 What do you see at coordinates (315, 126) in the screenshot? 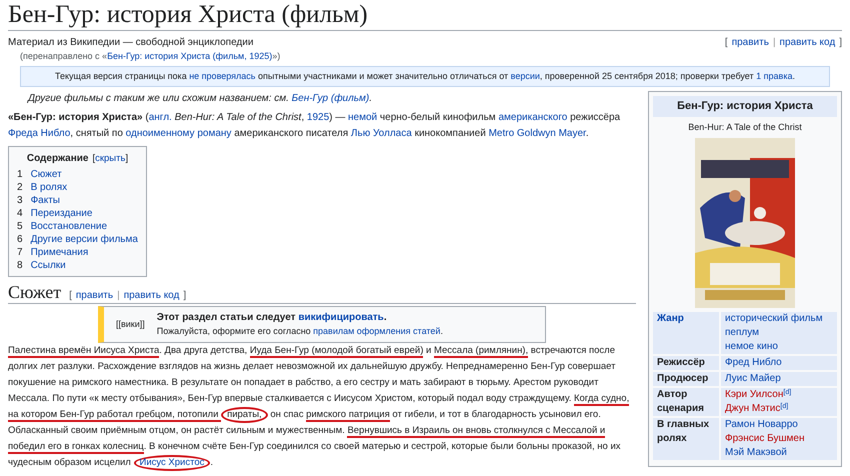
I see `intro-paragraph: «Бен-Гур: история Христа» (англ. Ben-Hur: A Tale of the Christ, 1925) — немой черно-белый кинофильм американского режиссёра Фреда Нибло, снятый по одноименному роману американского писателя Лью Уолласа кинокомпанией Metro Goldwyn Mayer.` at bounding box center [315, 126].